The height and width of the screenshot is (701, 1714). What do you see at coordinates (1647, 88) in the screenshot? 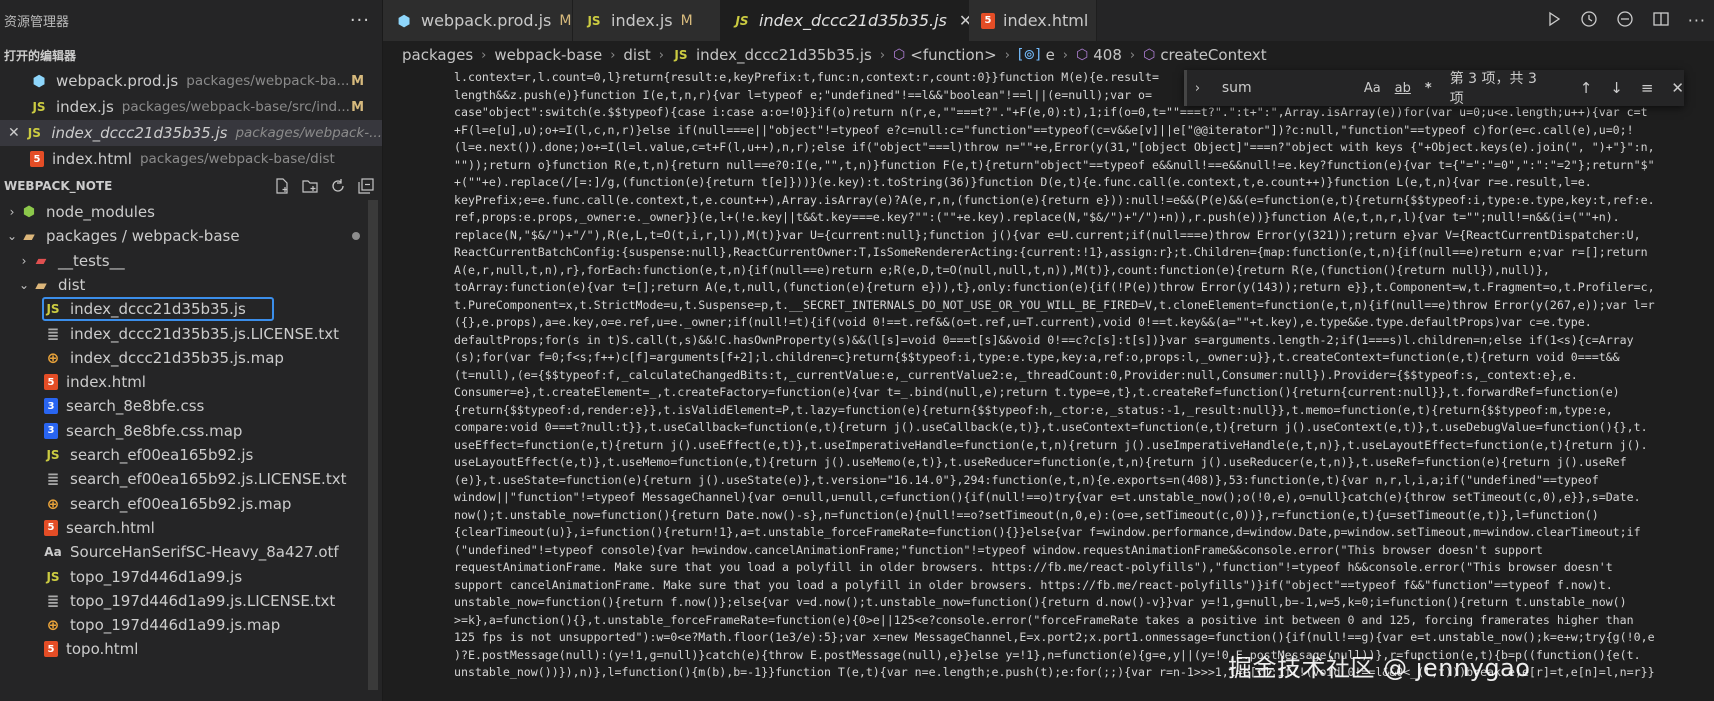
I see `find-in-selection-icon: ≡` at bounding box center [1647, 88].